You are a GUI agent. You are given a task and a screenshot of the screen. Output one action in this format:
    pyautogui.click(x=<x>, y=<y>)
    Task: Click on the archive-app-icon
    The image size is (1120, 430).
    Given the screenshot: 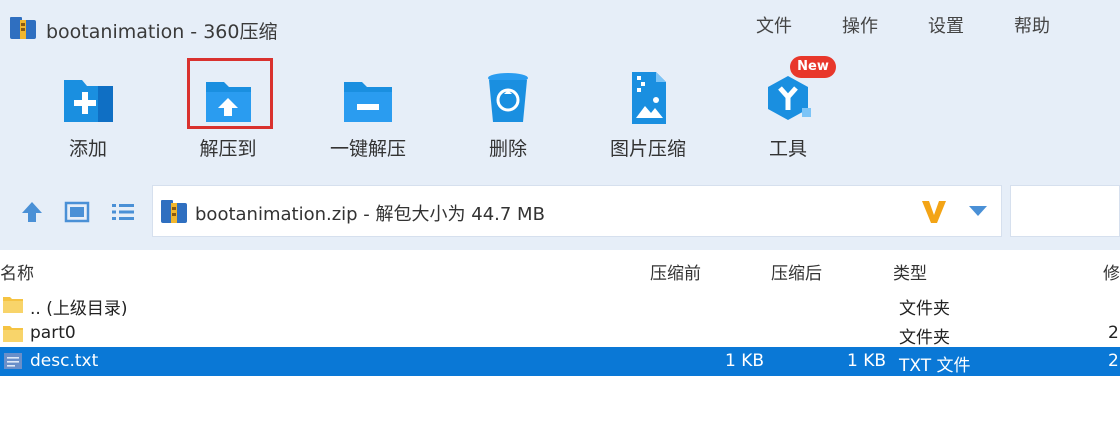 What is the action you would take?
    pyautogui.click(x=23, y=28)
    